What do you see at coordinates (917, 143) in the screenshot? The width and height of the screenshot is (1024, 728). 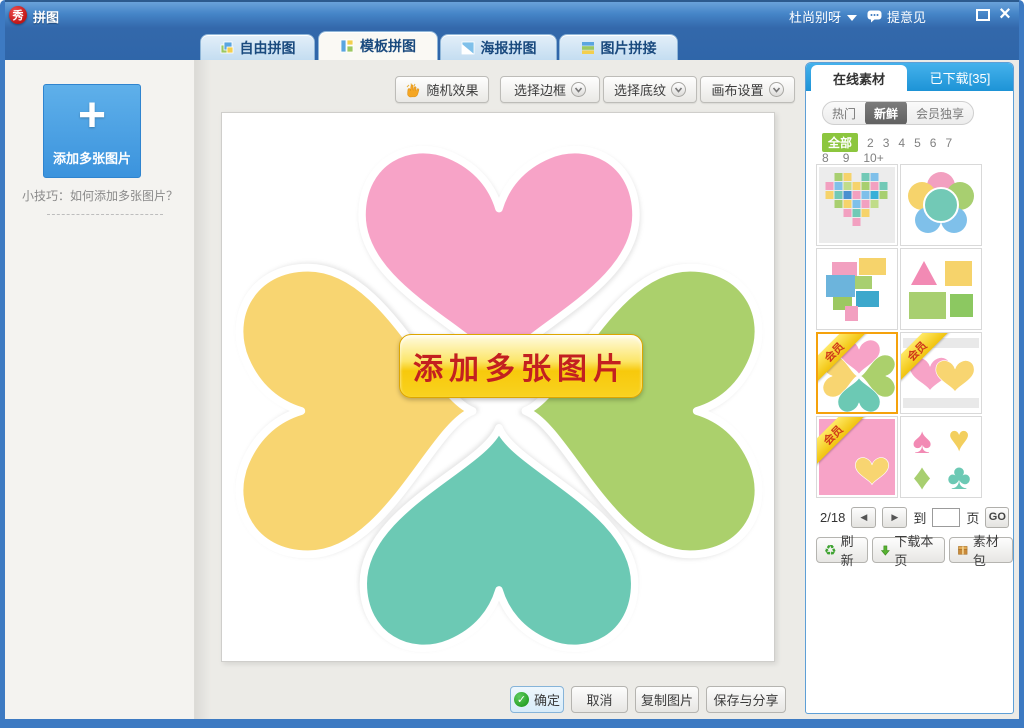 I see `count-5: 5` at bounding box center [917, 143].